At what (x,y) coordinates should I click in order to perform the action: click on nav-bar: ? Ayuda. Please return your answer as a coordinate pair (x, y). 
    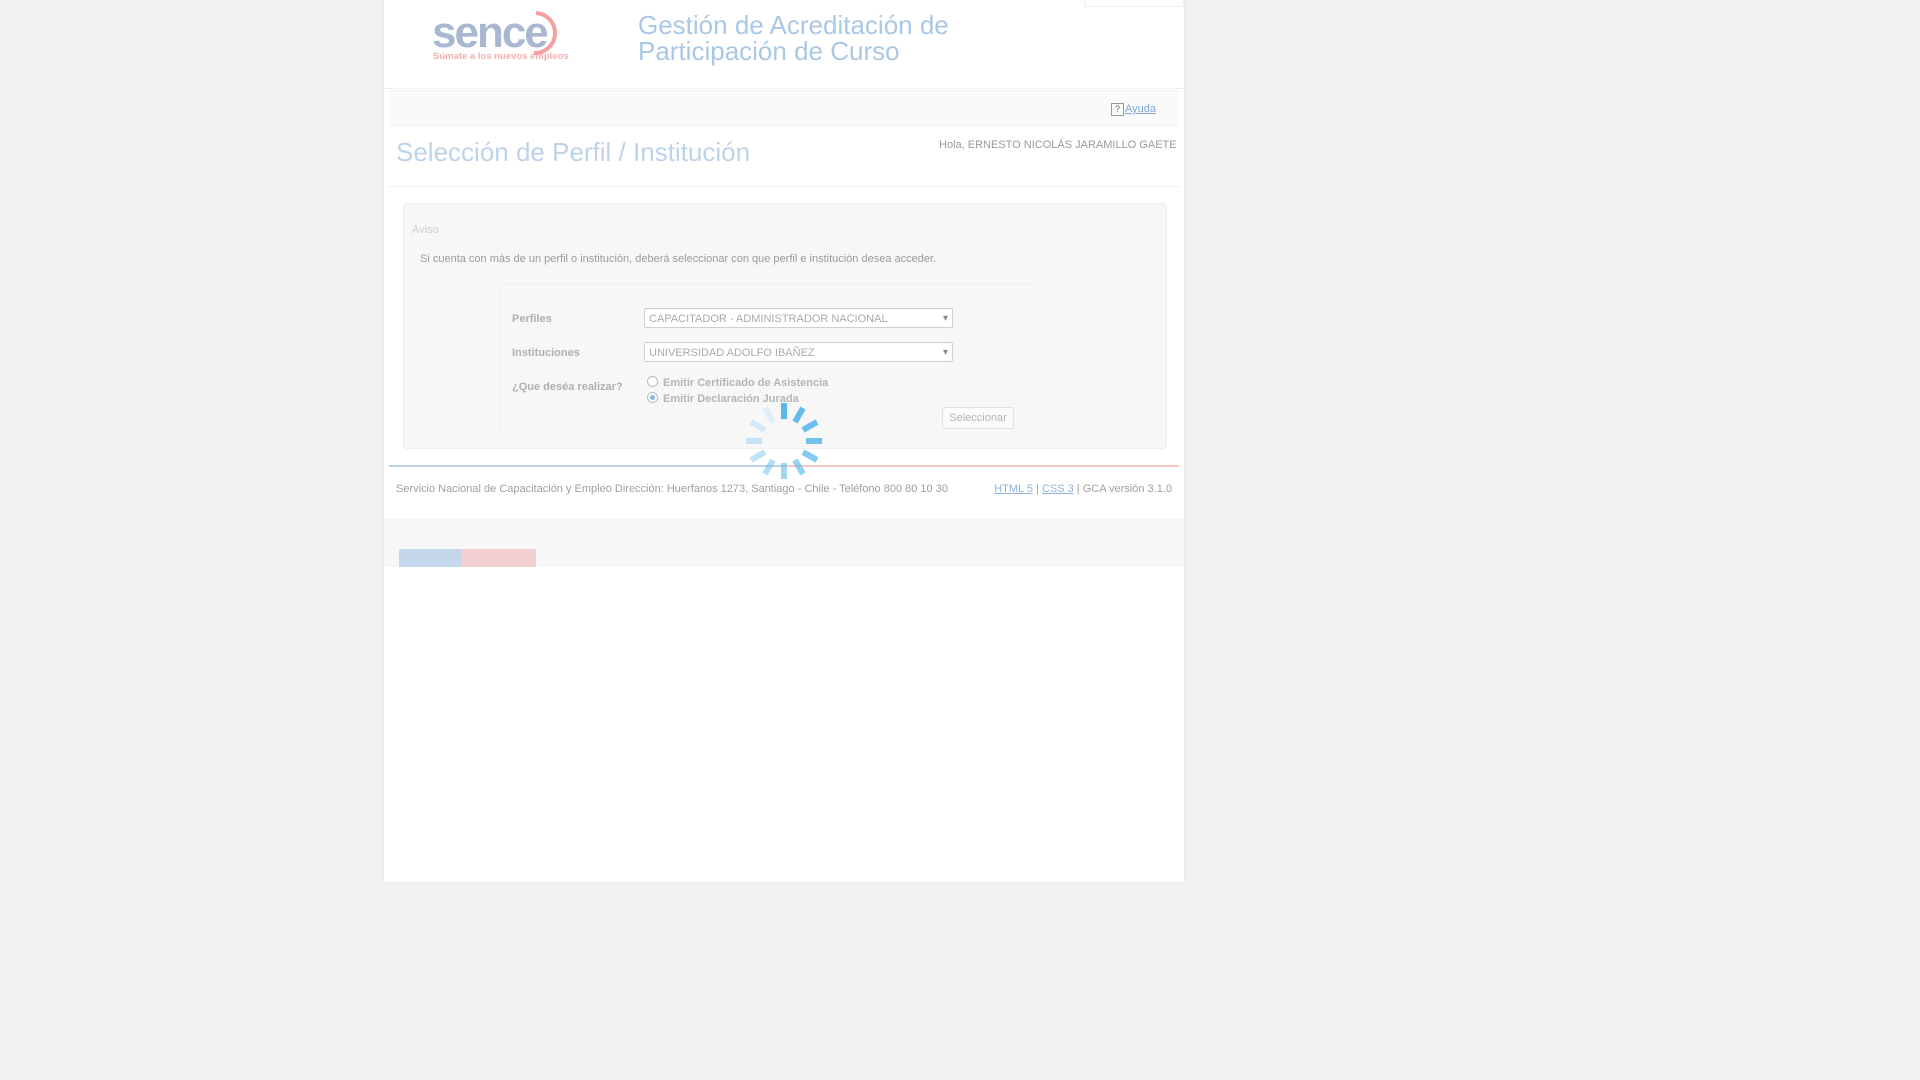
    Looking at the image, I should click on (784, 108).